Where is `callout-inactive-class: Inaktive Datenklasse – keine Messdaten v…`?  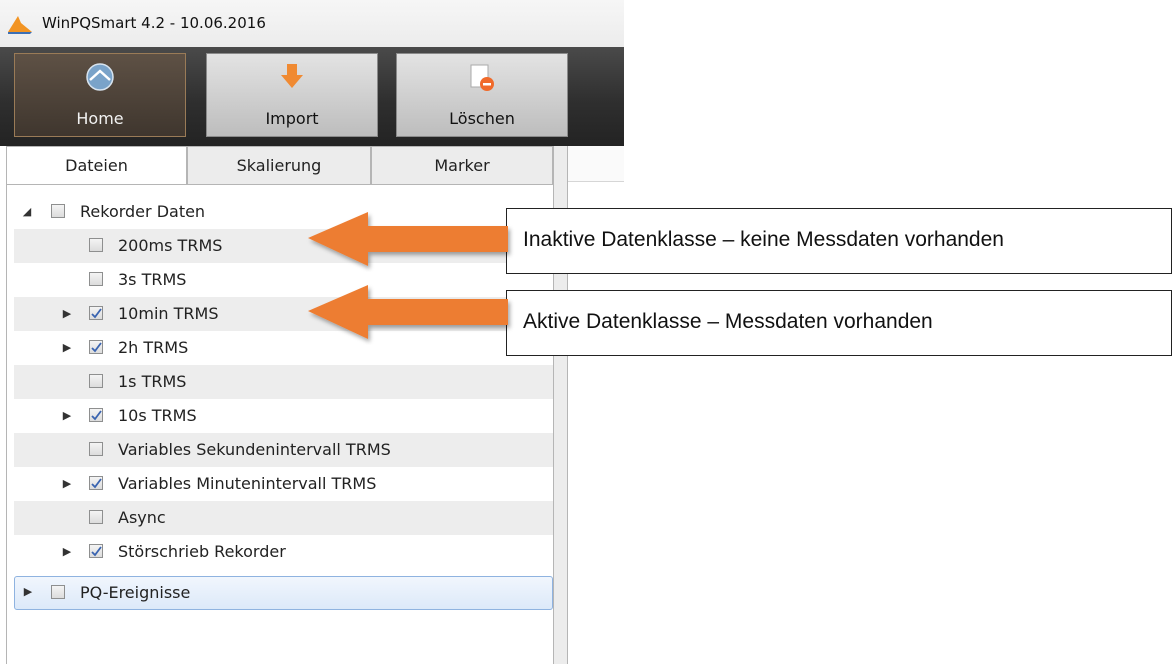
callout-inactive-class: Inaktive Datenklasse – keine Messdaten v… is located at coordinates (839, 241).